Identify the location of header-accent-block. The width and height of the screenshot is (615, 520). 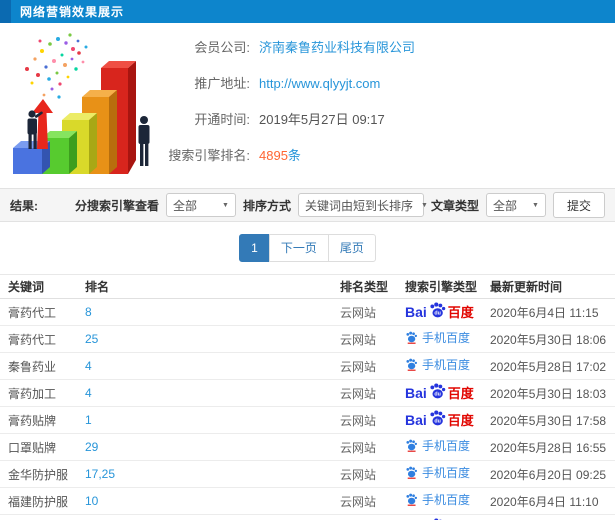
(5, 11).